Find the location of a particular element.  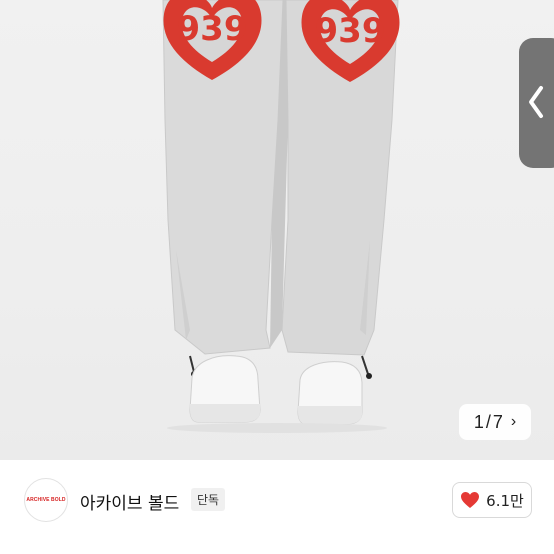

counter-current: 1 is located at coordinates (478, 421).